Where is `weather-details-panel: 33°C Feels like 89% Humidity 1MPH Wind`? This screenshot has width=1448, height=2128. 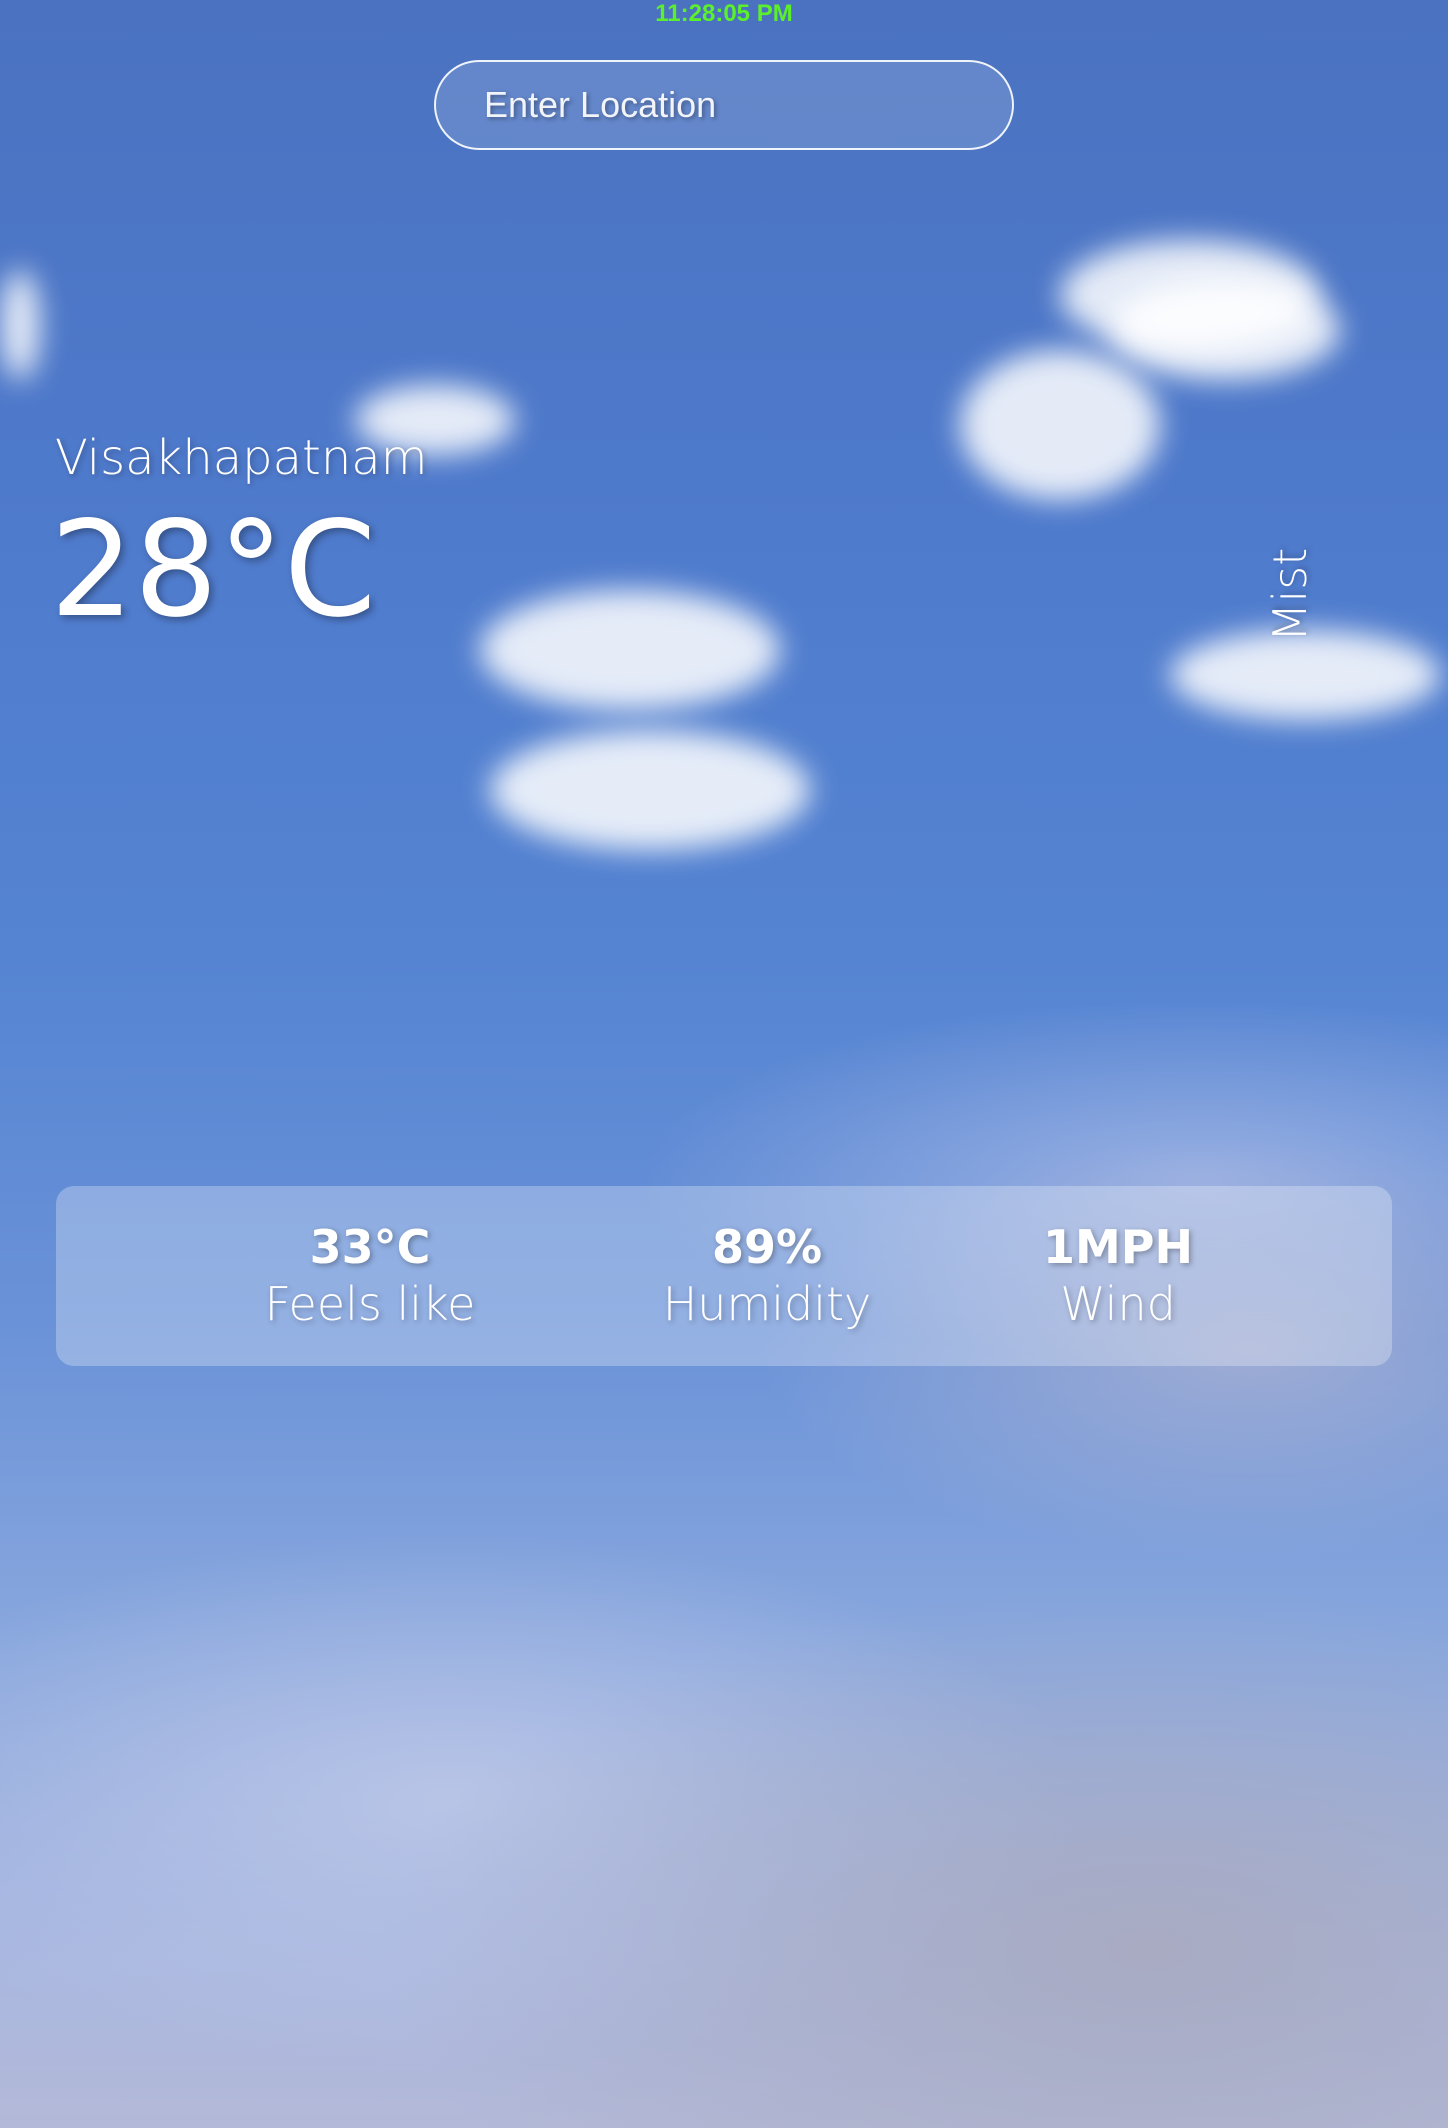
weather-details-panel: 33°C Feels like 89% Humidity 1MPH Wind is located at coordinates (724, 1276).